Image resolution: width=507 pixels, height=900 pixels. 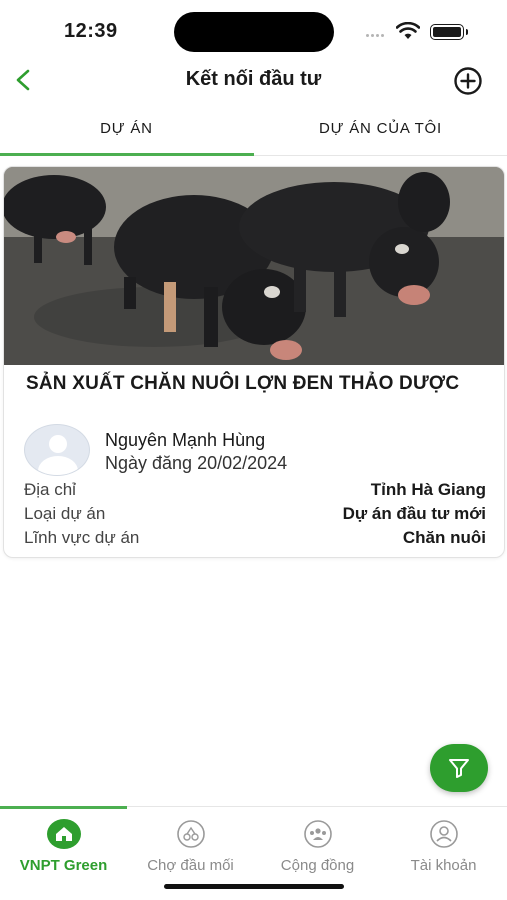 I want to click on tab-bar: DỰ ÁN DỰ ÁN CỦA TÔI, so click(x=253, y=130).